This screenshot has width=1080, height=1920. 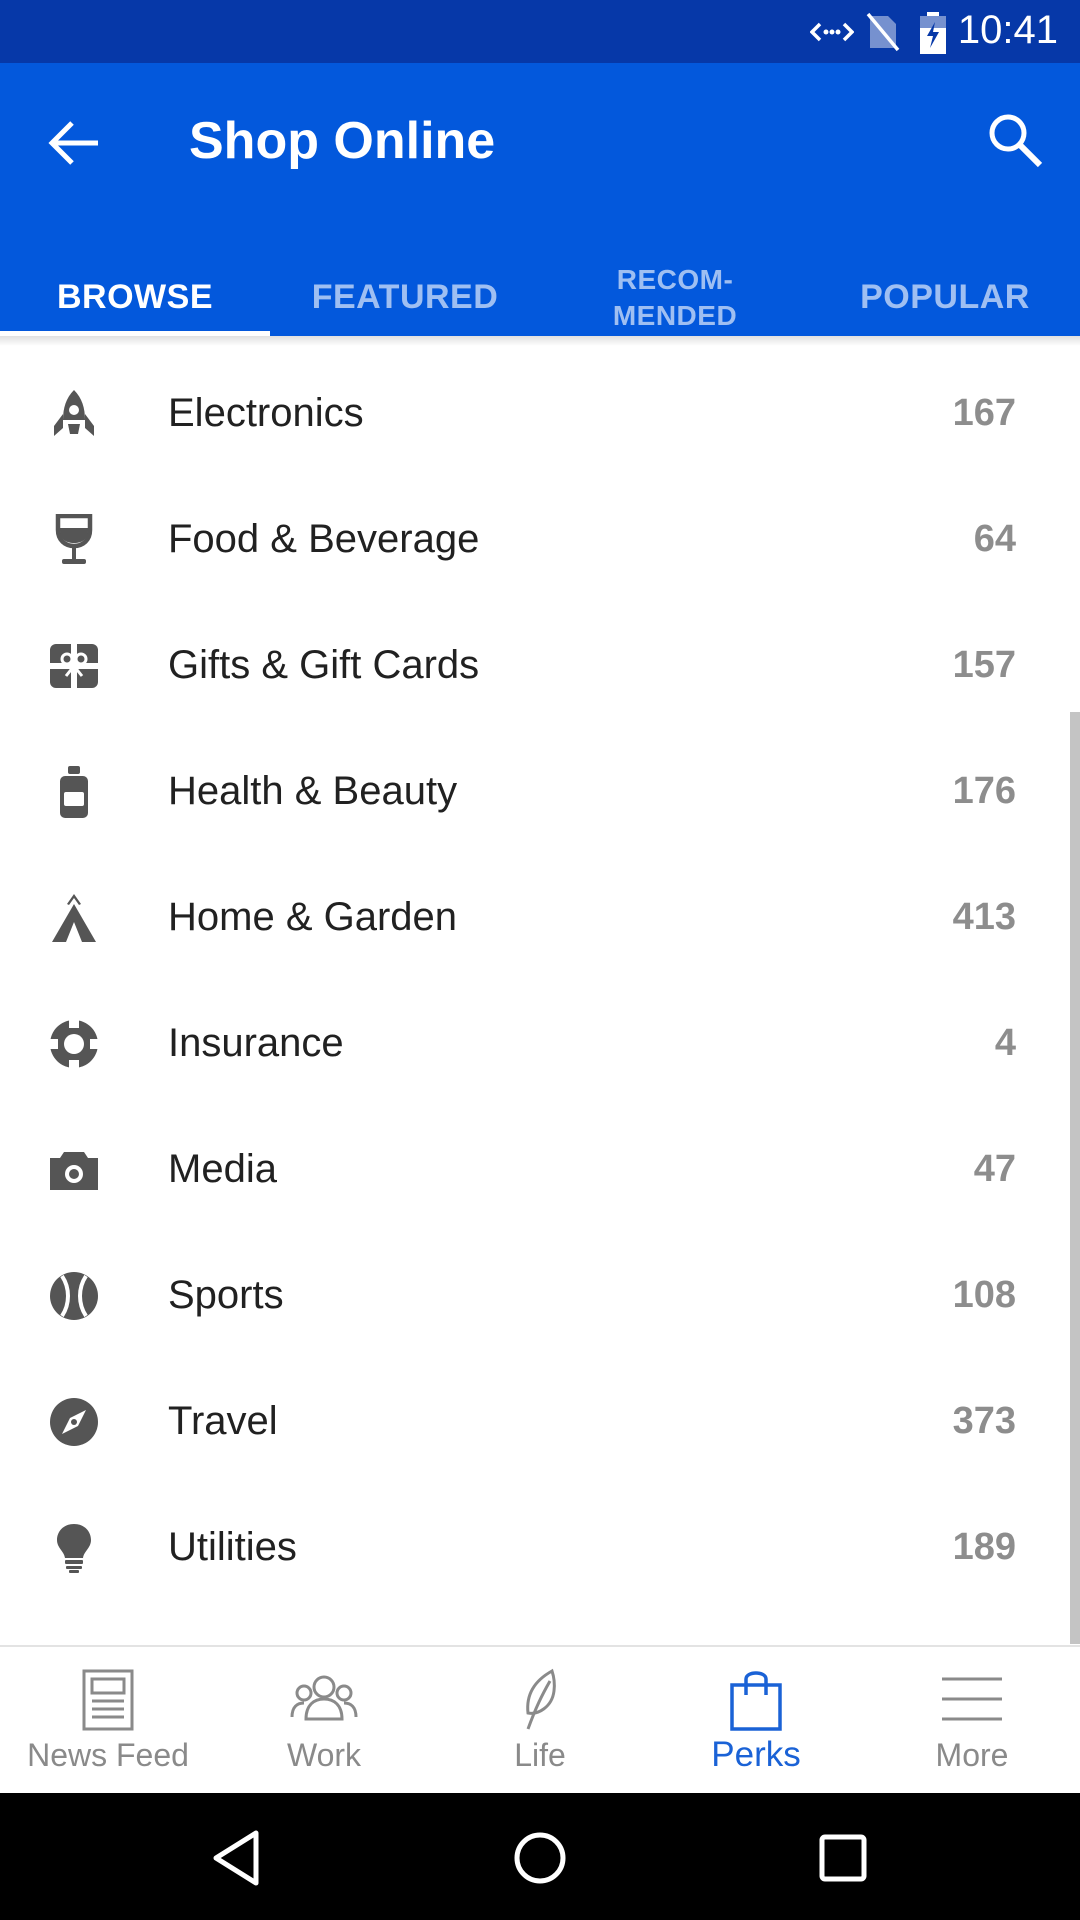 What do you see at coordinates (540, 1043) in the screenshot?
I see `category-row-insurance: Insurance 4` at bounding box center [540, 1043].